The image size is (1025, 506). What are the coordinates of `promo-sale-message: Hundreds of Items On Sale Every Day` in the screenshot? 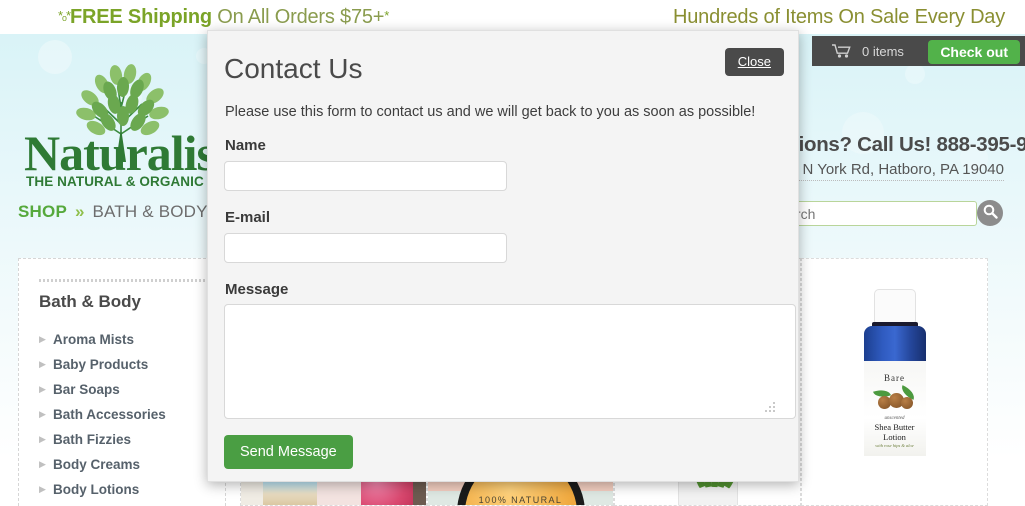 It's located at (839, 17).